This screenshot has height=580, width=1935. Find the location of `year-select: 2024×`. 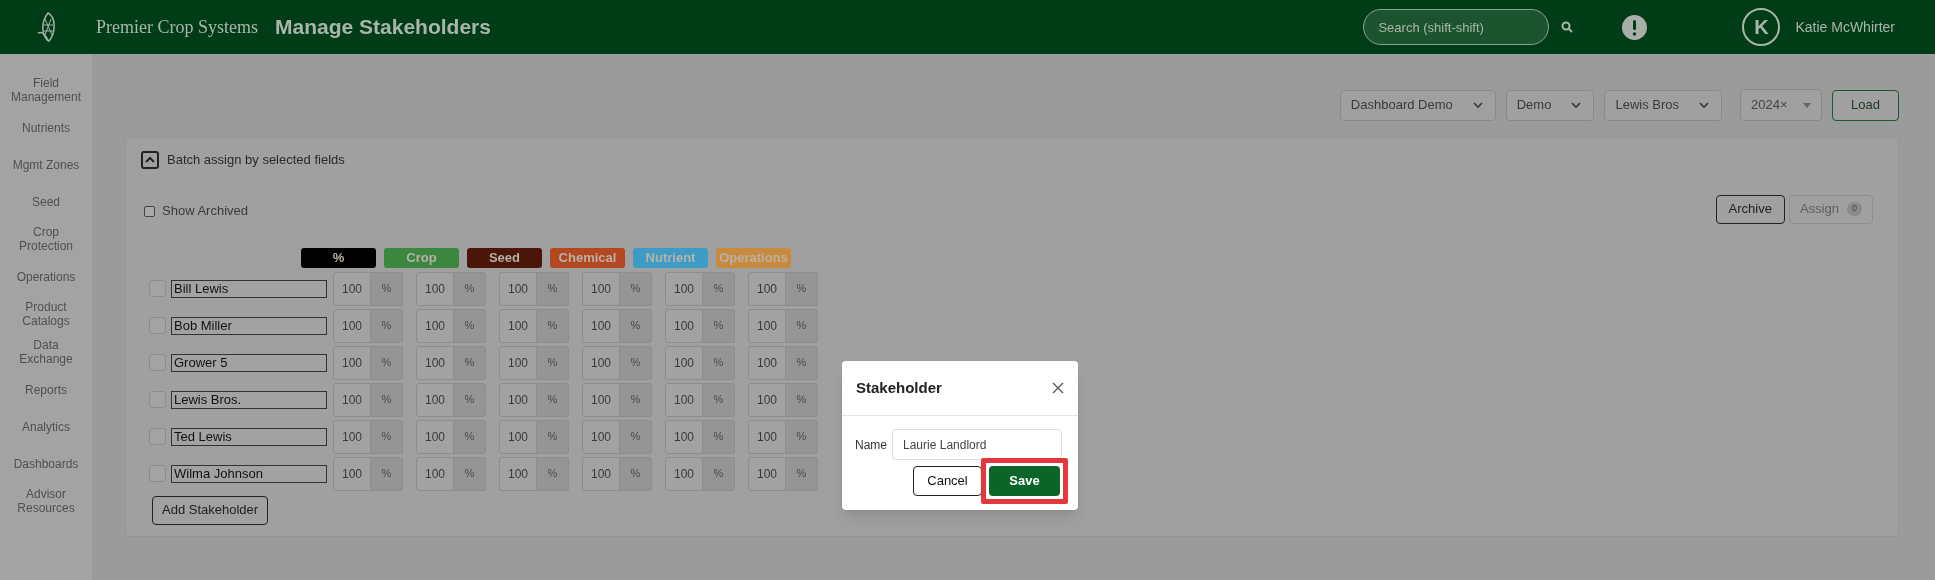

year-select: 2024× is located at coordinates (1781, 105).